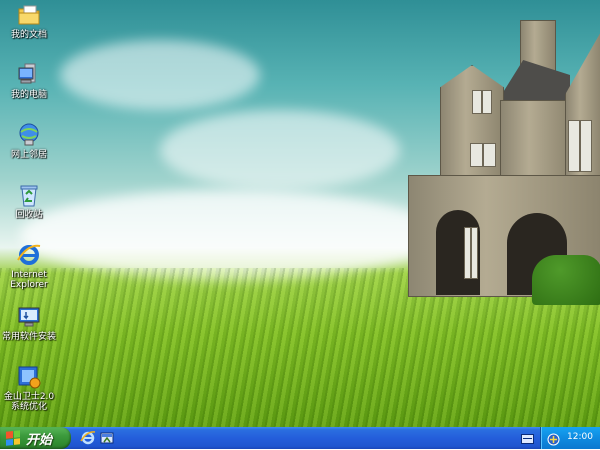 The image size is (600, 450). Describe the element at coordinates (29, 75) in the screenshot. I see `my-computer-icon` at that location.